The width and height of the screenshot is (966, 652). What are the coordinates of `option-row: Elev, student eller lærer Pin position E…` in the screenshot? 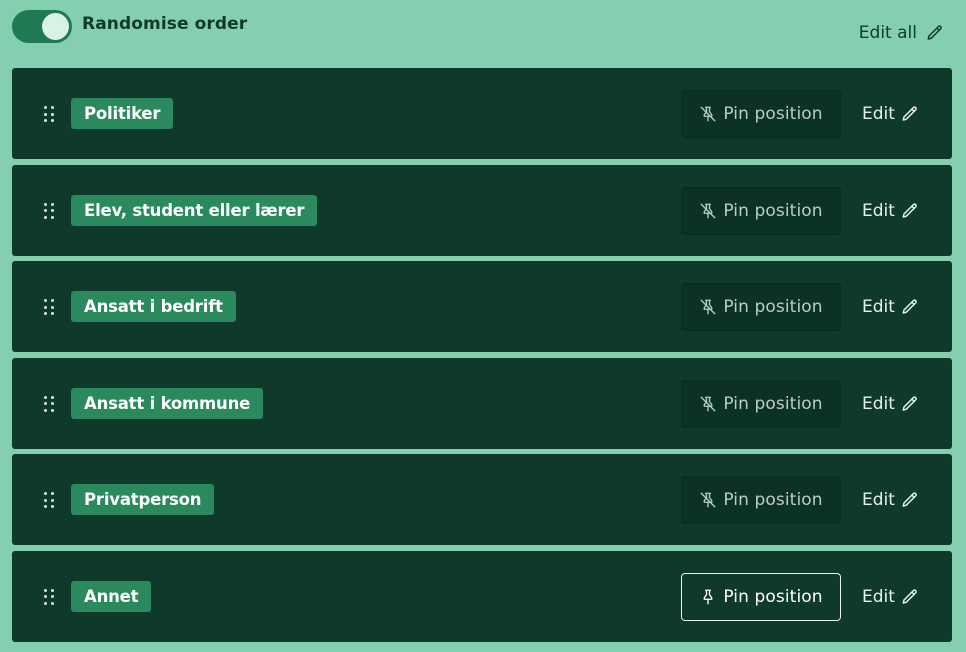 It's located at (482, 210).